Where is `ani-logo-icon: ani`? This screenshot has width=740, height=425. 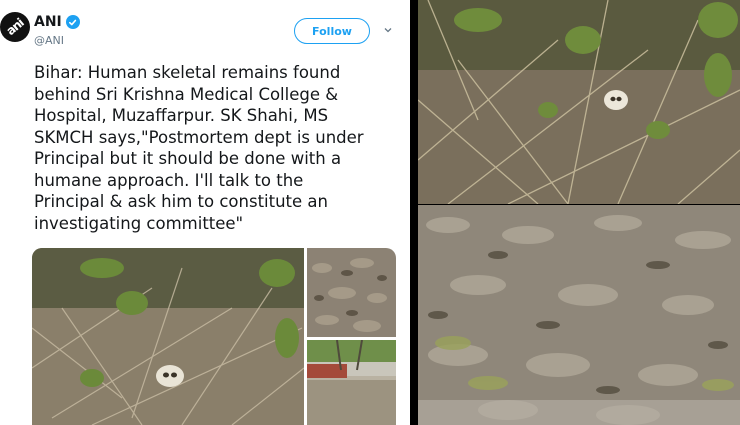
ani-logo-icon: ani is located at coordinates (15, 27).